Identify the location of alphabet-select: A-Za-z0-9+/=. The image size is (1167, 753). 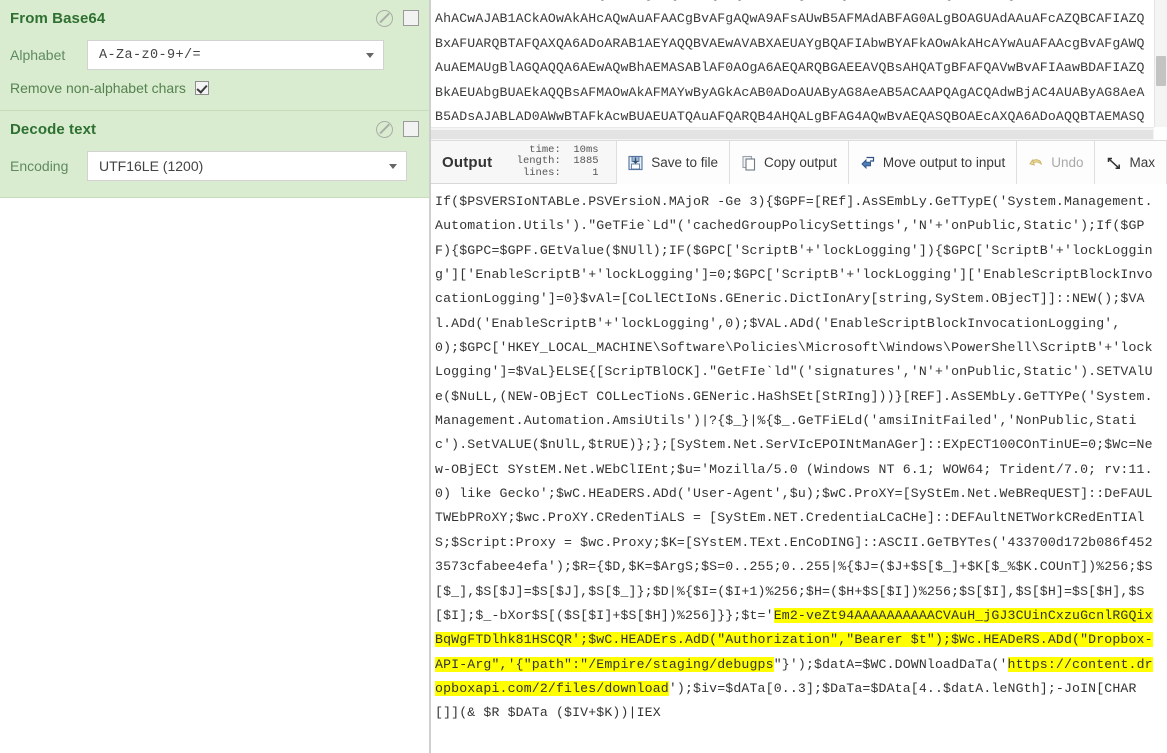
(235, 55).